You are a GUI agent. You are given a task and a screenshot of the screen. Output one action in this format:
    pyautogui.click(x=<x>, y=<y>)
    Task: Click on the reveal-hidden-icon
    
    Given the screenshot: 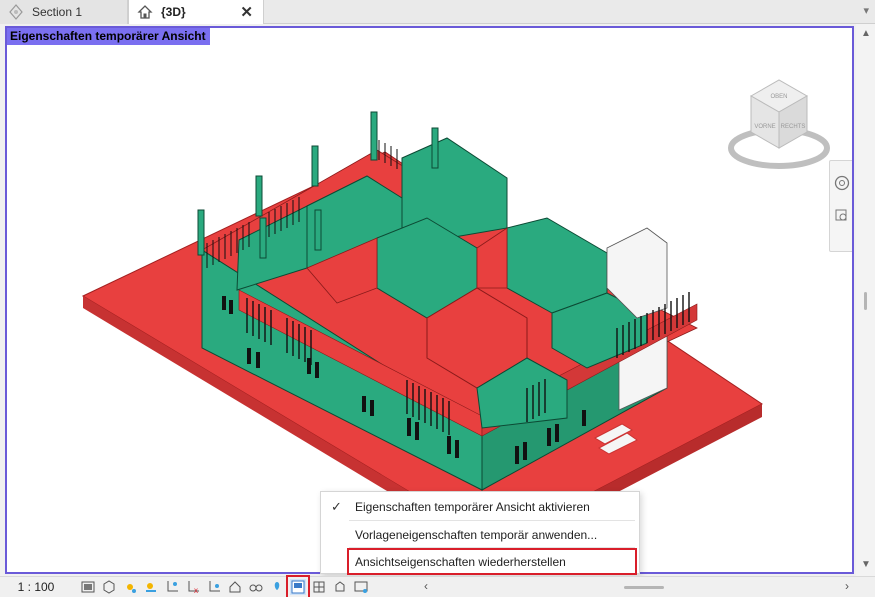 What is the action you would take?
    pyautogui.click(x=277, y=587)
    